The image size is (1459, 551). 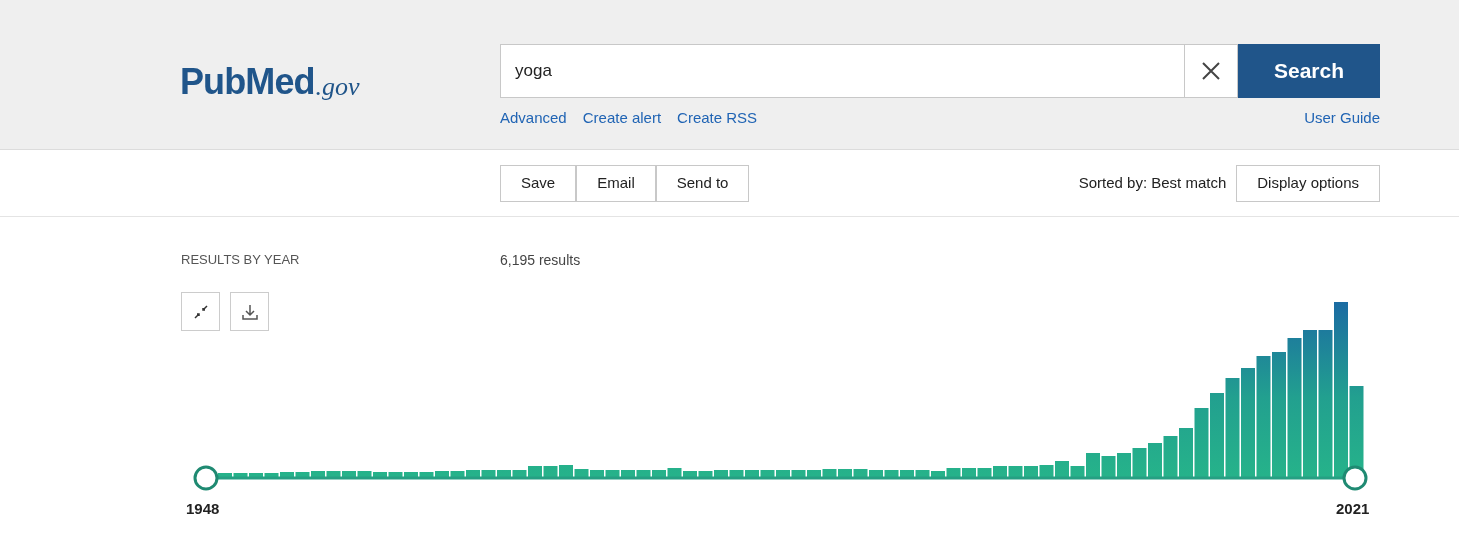 What do you see at coordinates (622, 118) in the screenshot?
I see `search-option-link: Create alert` at bounding box center [622, 118].